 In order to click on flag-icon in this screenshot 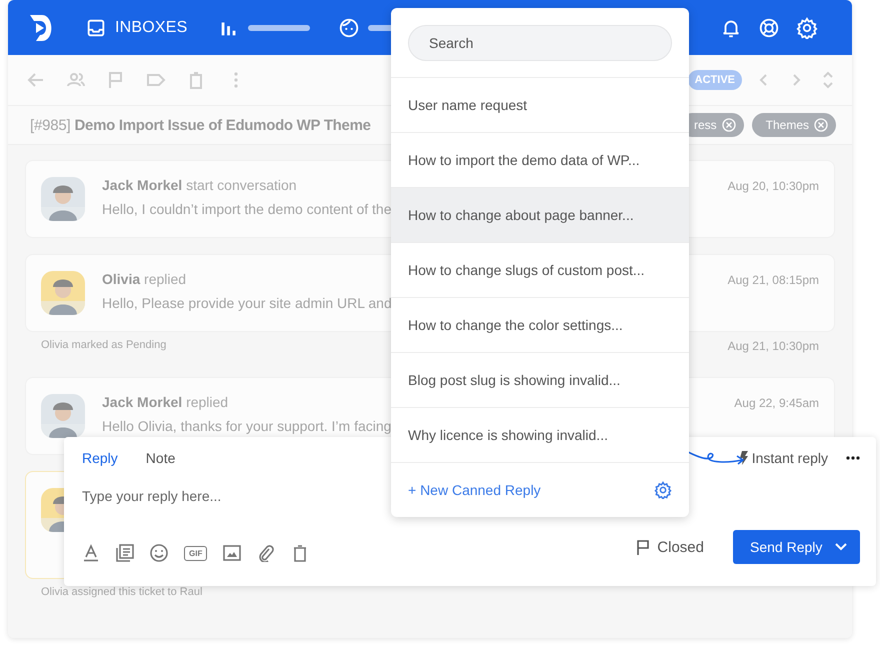, I will do `click(643, 547)`.